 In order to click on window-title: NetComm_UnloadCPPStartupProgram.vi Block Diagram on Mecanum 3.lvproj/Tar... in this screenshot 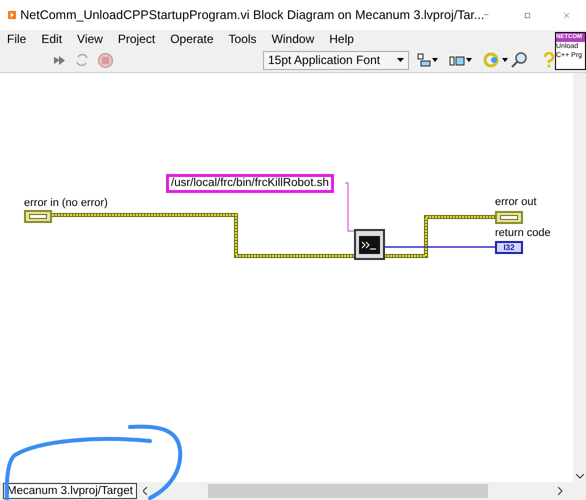, I will do `click(252, 15)`.